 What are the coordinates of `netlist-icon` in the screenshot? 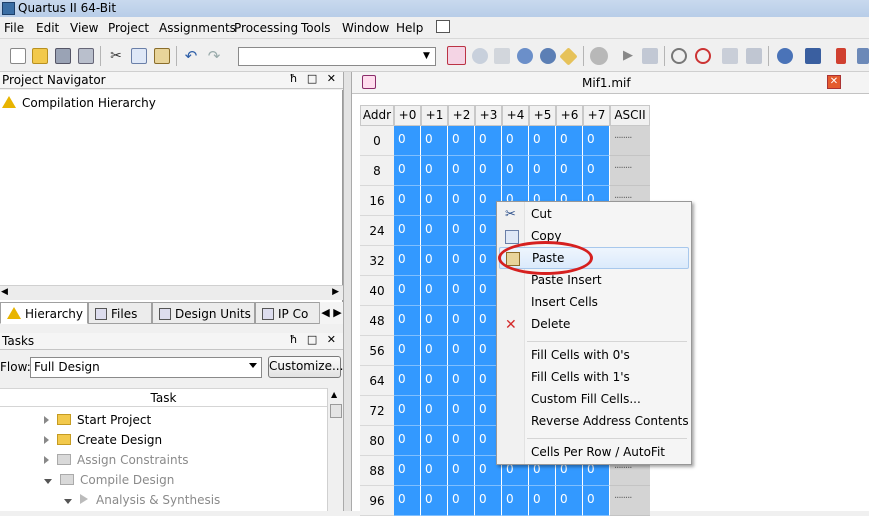 It's located at (568, 56).